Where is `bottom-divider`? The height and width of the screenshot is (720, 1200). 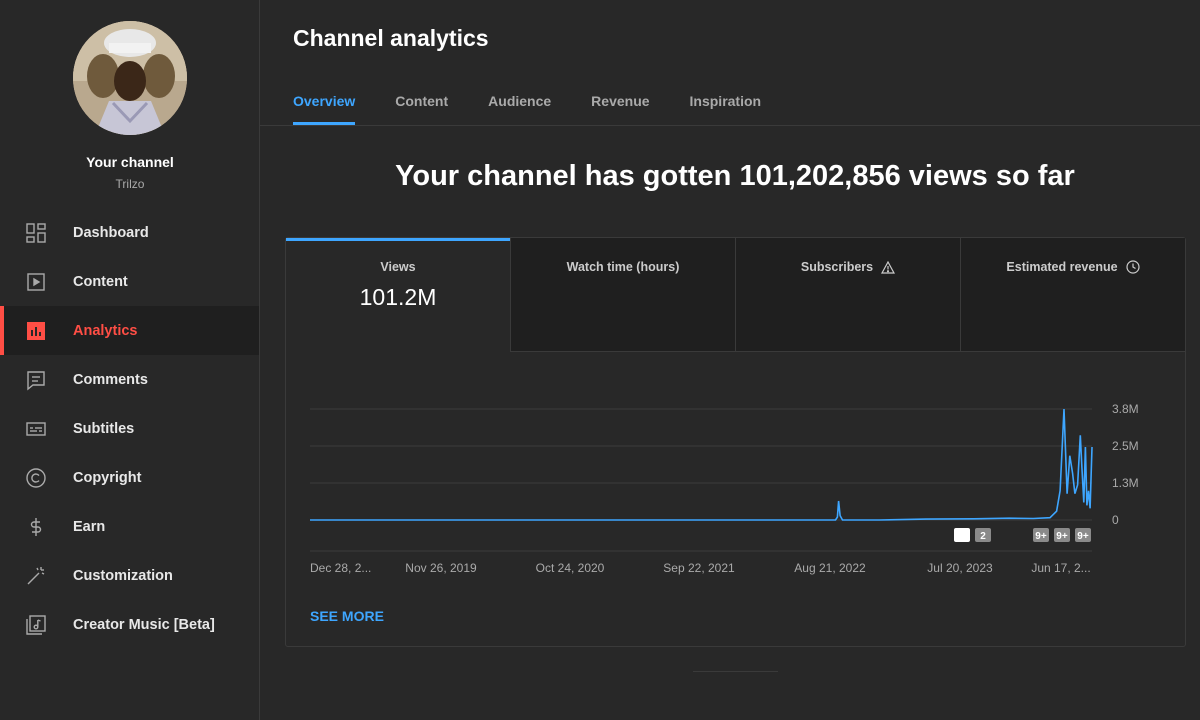 bottom-divider is located at coordinates (735, 671).